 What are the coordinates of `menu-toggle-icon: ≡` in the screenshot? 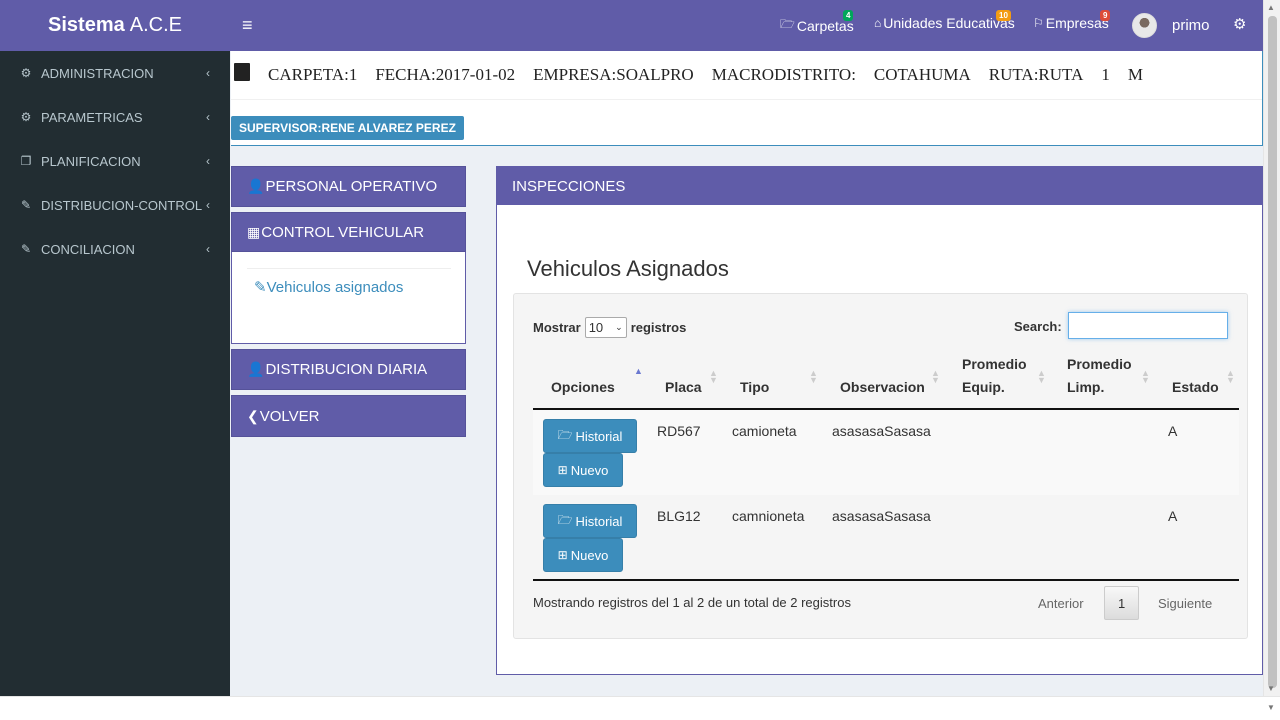 It's located at (247, 25).